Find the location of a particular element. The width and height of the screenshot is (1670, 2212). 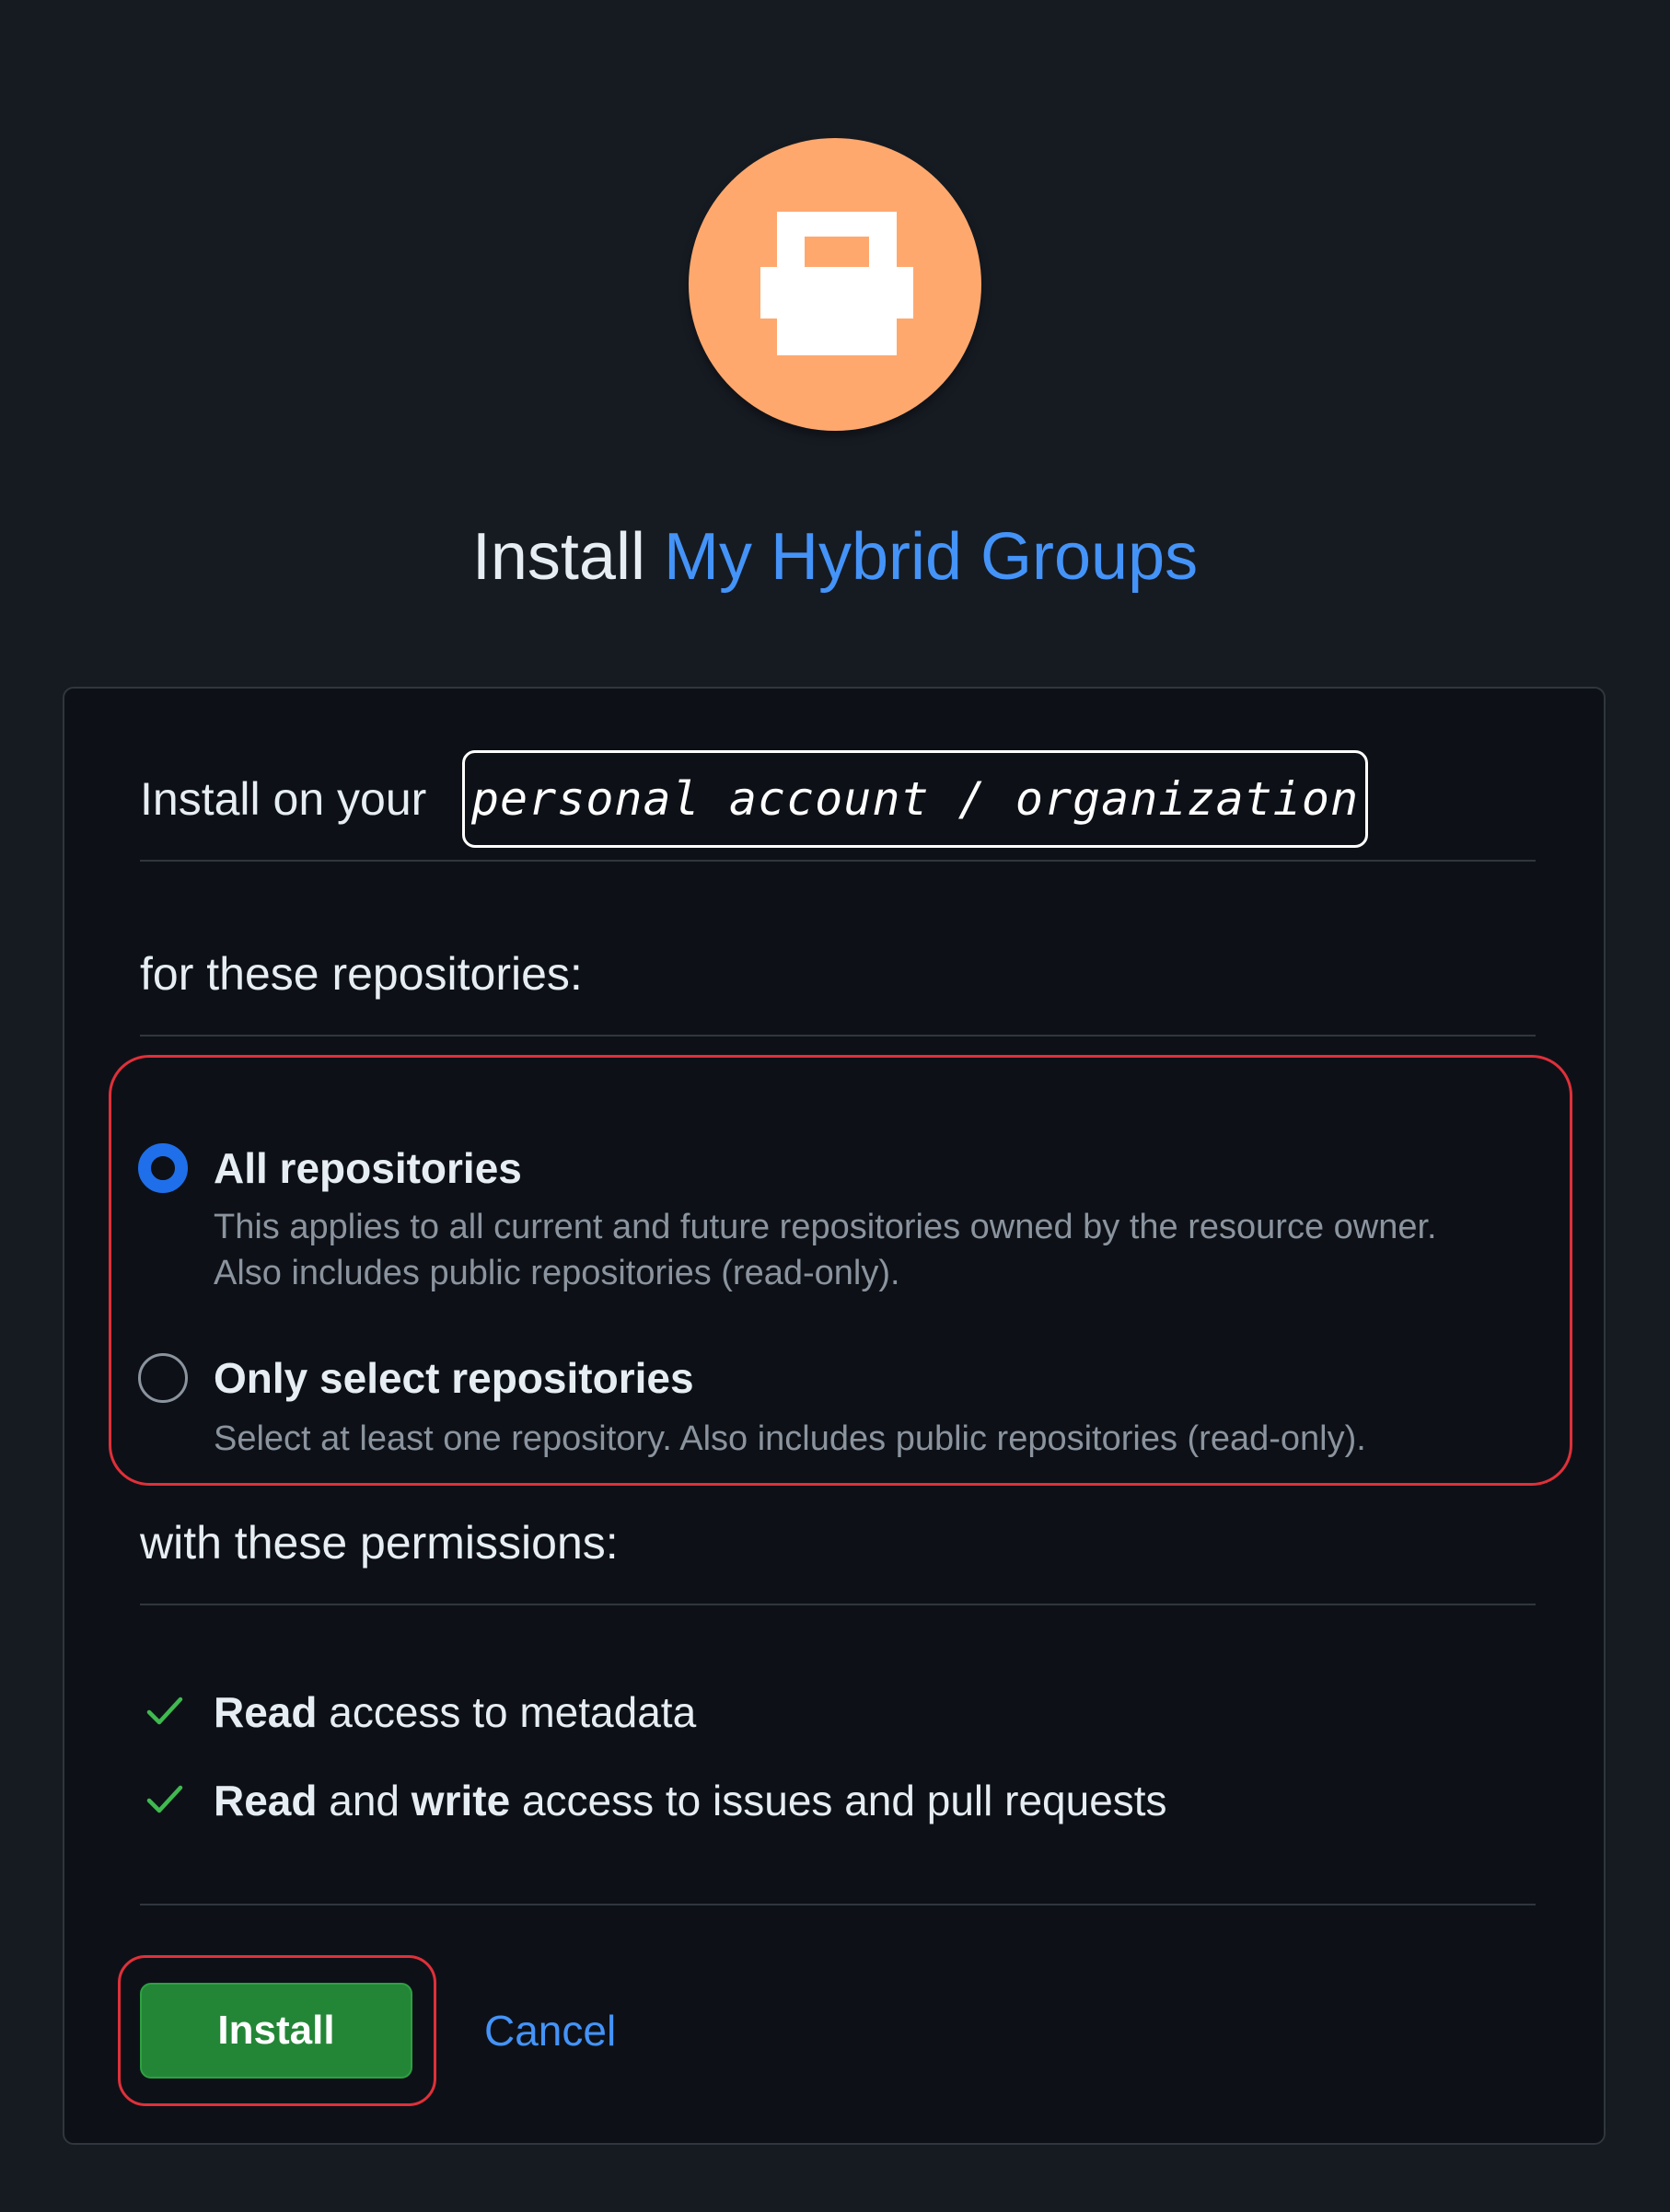

option-all-repositories-label: All repositories is located at coordinates (368, 1168).